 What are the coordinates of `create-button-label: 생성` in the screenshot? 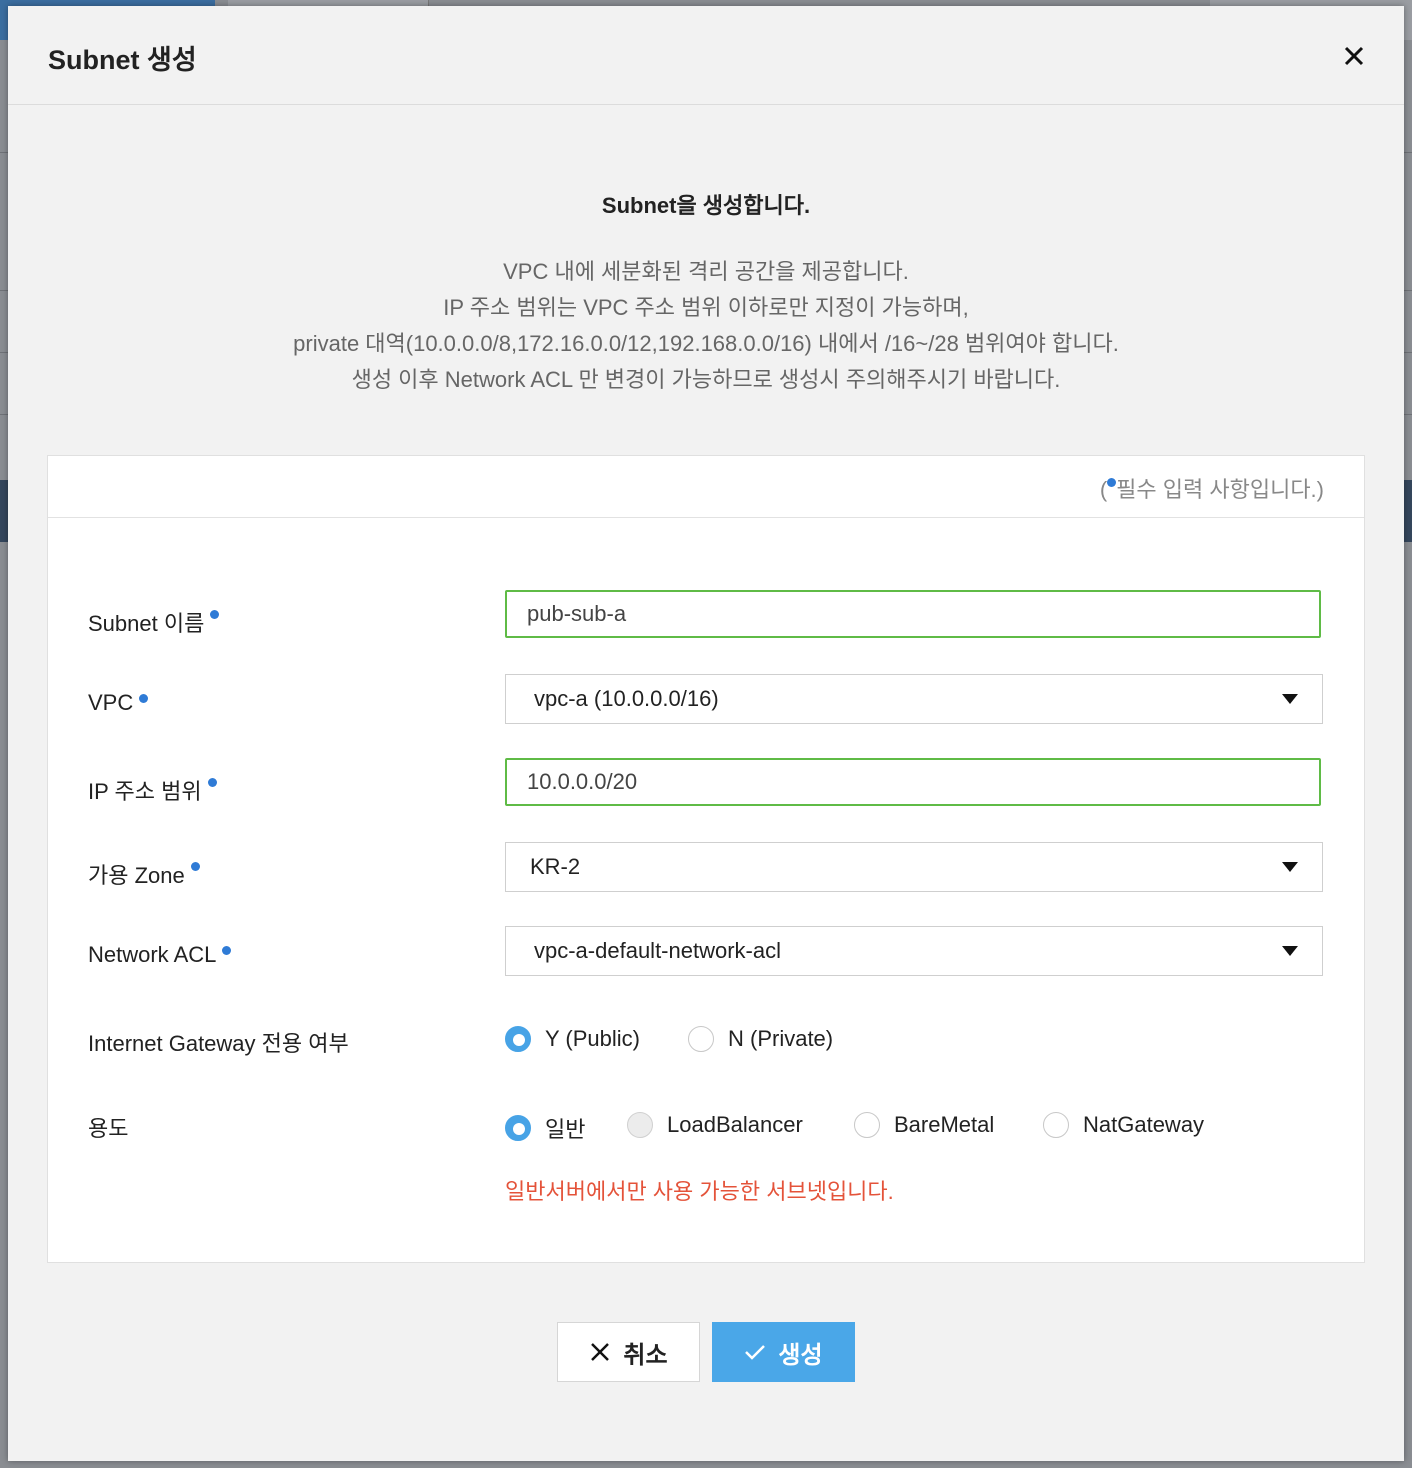 It's located at (800, 1355).